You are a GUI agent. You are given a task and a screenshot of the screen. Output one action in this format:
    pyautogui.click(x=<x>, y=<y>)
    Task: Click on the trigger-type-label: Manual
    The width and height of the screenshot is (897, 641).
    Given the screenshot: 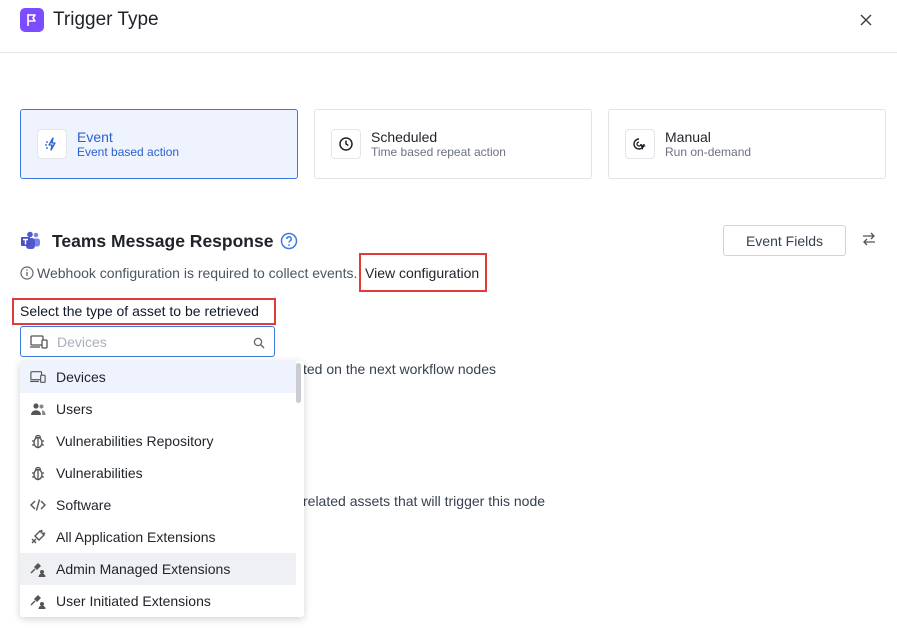 What is the action you would take?
    pyautogui.click(x=688, y=137)
    